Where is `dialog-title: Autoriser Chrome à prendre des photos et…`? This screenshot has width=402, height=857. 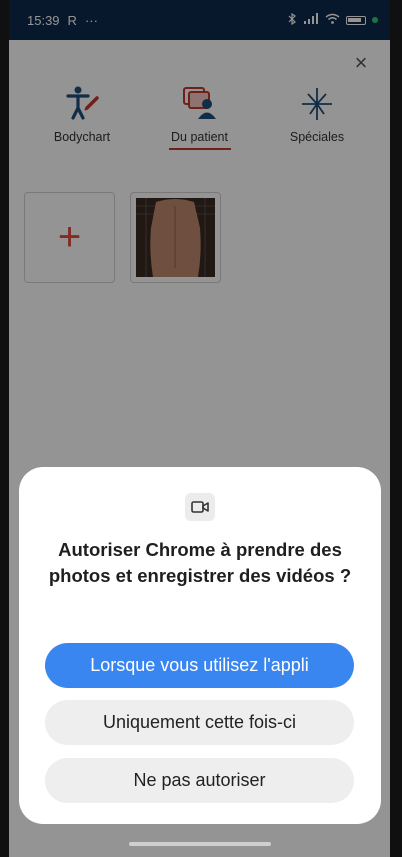
dialog-title: Autoriser Chrome à prendre des photos et… is located at coordinates (200, 562).